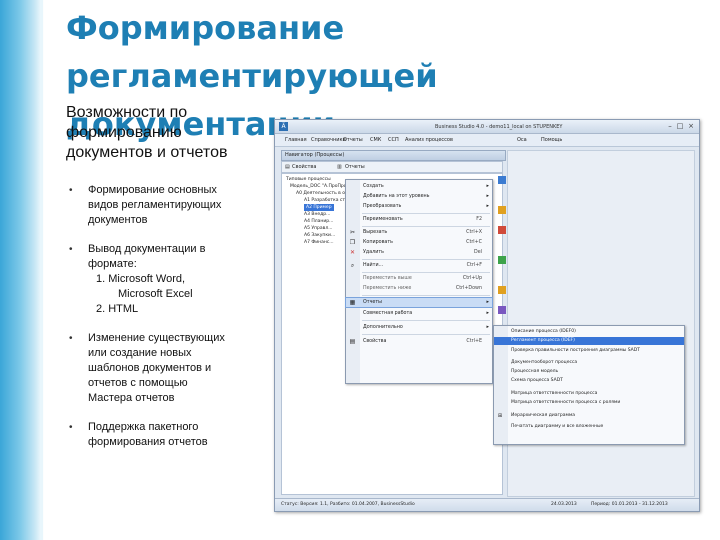 This screenshot has width=720, height=540. I want to click on menu-item-process-analysis: Анализ процессов, so click(429, 140).